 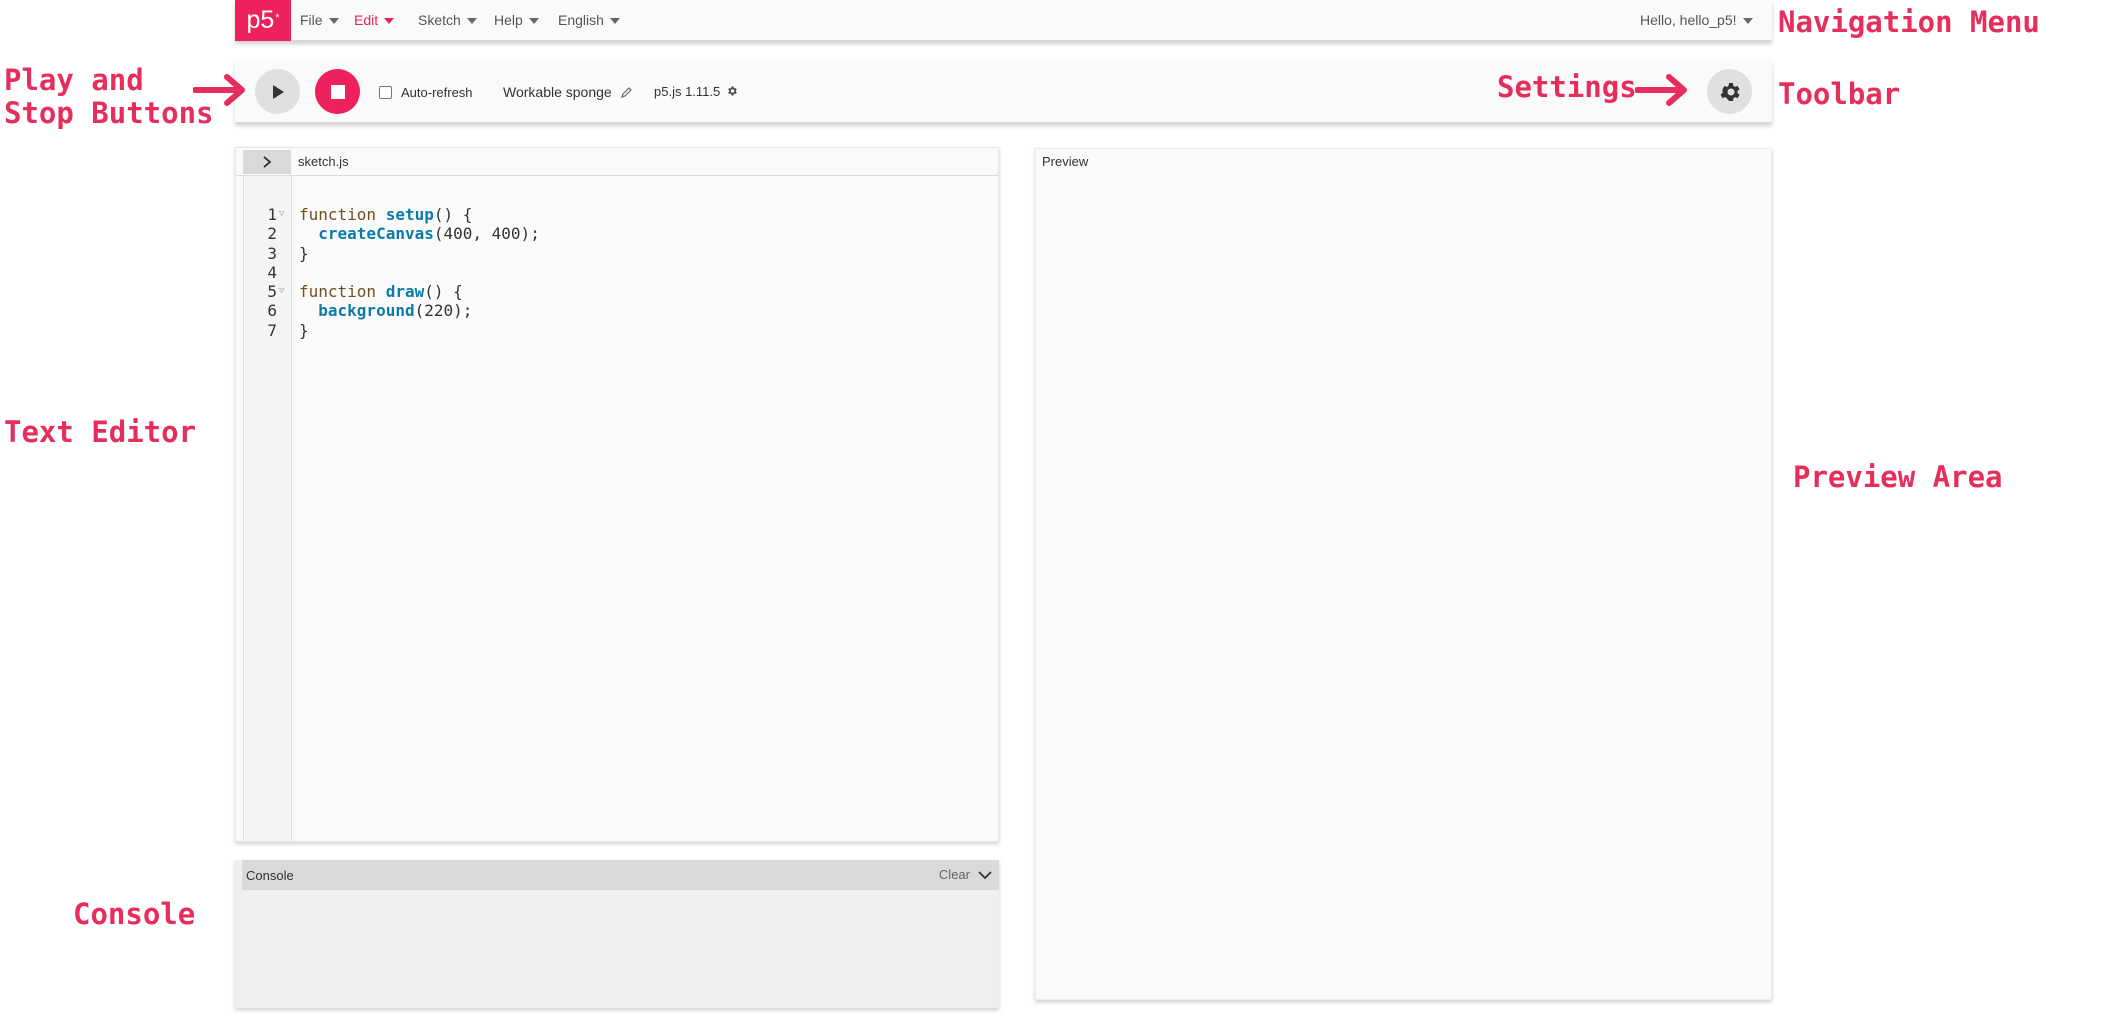 What do you see at coordinates (1567, 87) in the screenshot?
I see `annotation-settings: Settings` at bounding box center [1567, 87].